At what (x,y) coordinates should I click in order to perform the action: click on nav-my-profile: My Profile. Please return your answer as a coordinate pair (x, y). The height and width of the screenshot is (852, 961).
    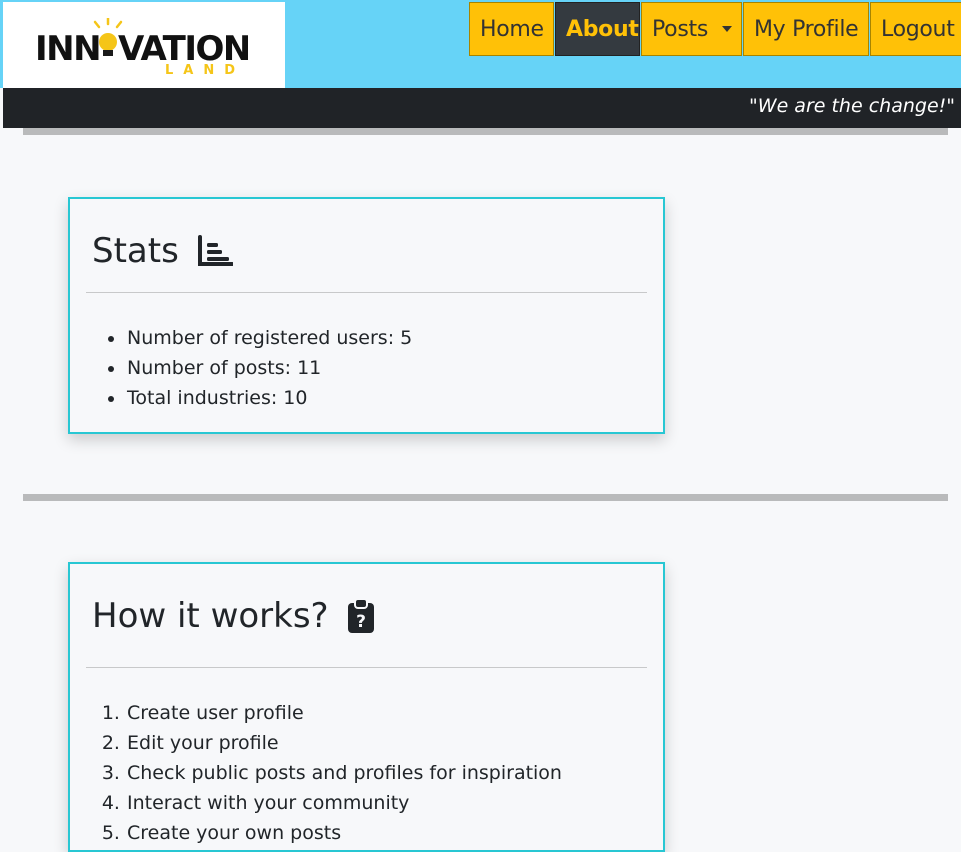
    Looking at the image, I should click on (806, 29).